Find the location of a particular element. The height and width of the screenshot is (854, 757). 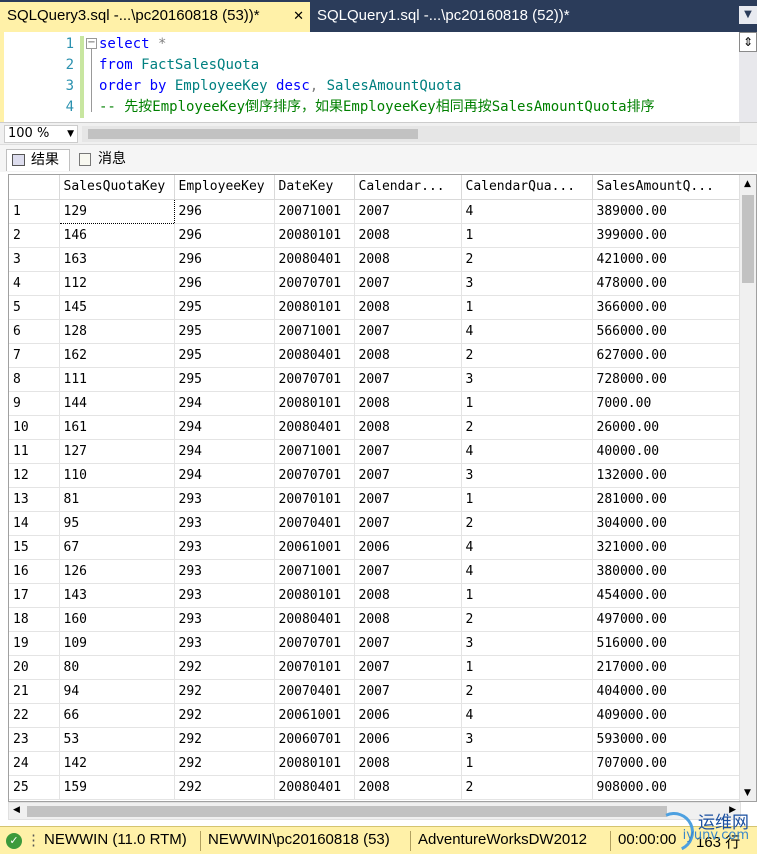

row-number: 16 is located at coordinates (34, 571).